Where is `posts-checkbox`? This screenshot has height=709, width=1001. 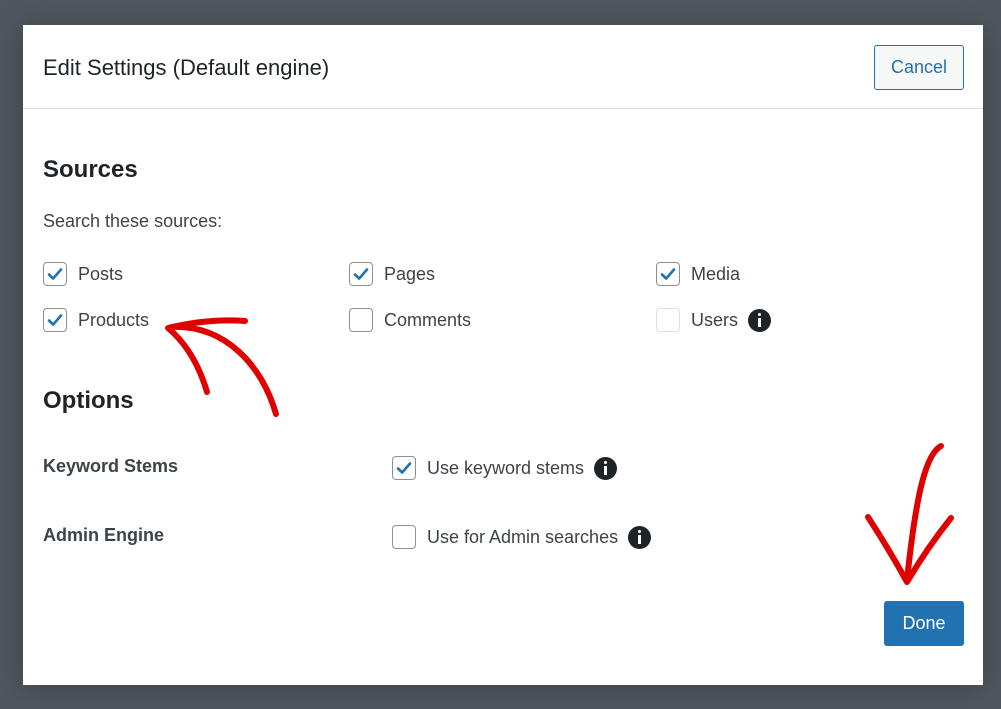 posts-checkbox is located at coordinates (55, 274).